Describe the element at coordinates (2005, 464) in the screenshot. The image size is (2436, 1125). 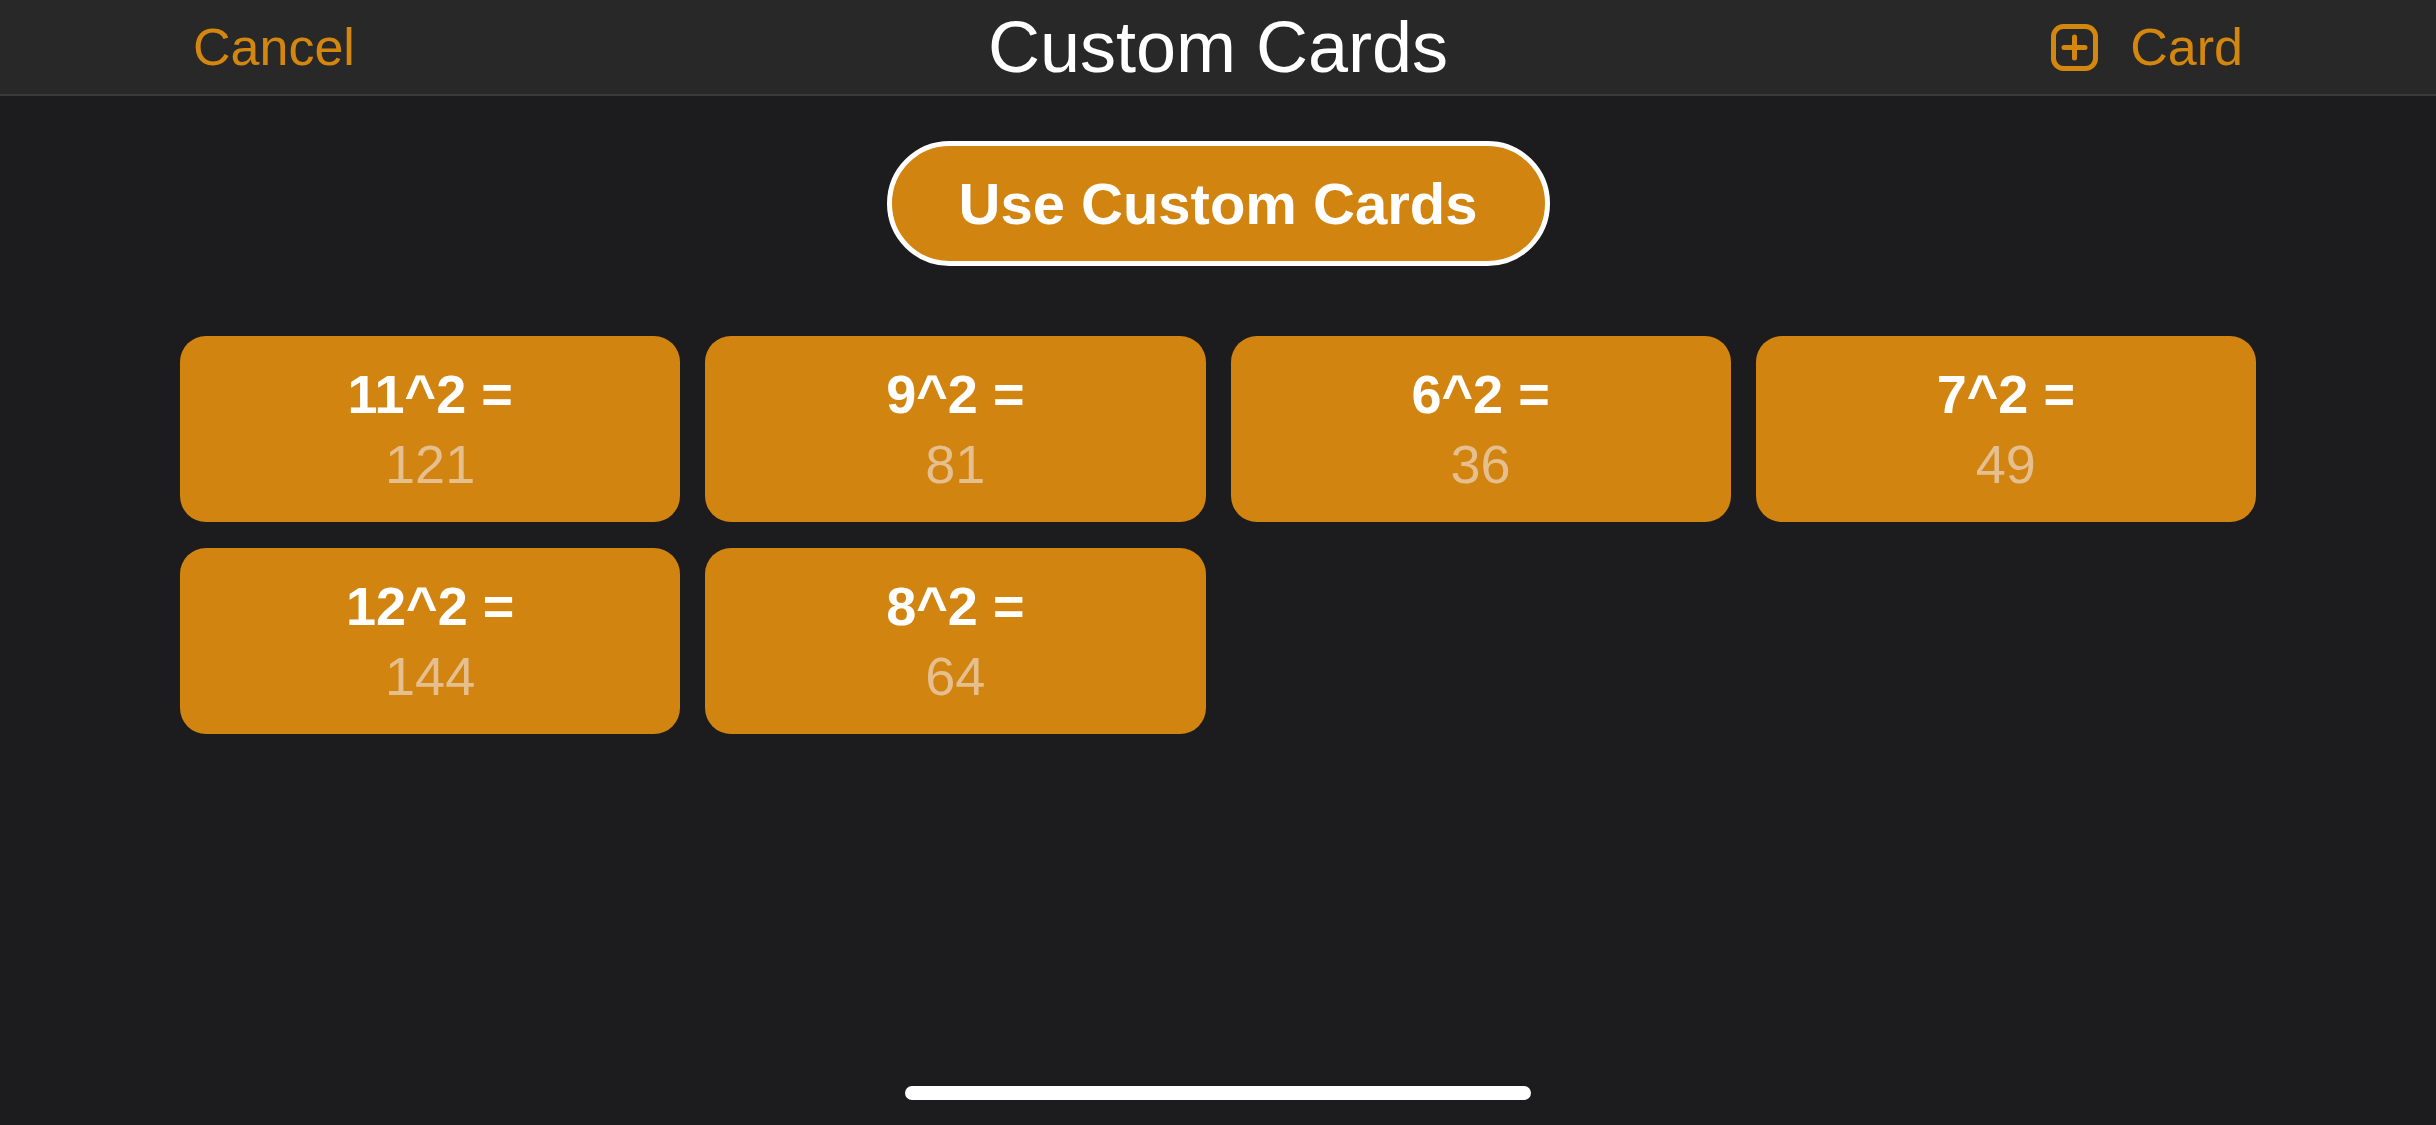
I see `card-answer: 49` at that location.